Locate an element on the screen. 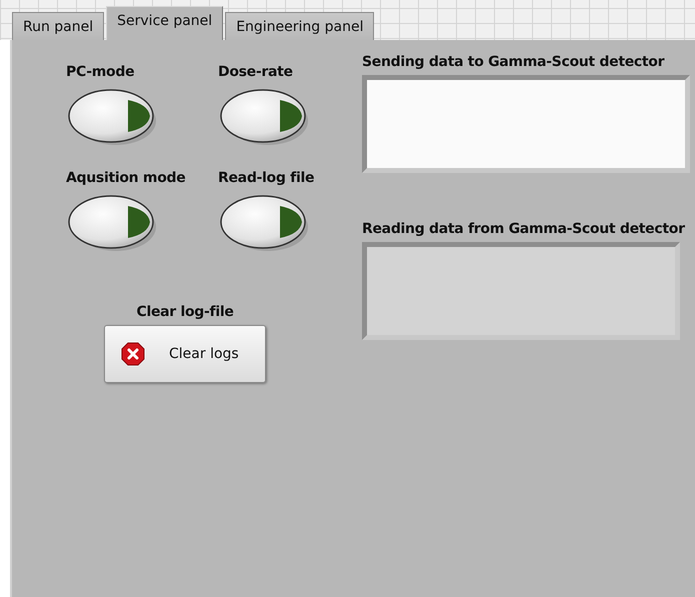 This screenshot has height=597, width=695. field-label: Sending data to Gamma-Scout detector is located at coordinates (514, 62).